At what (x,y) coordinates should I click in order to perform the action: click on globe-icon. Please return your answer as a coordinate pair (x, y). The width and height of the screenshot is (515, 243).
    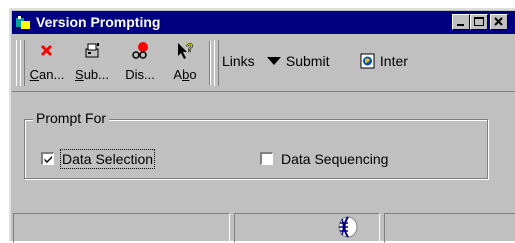
    Looking at the image, I should click on (348, 227).